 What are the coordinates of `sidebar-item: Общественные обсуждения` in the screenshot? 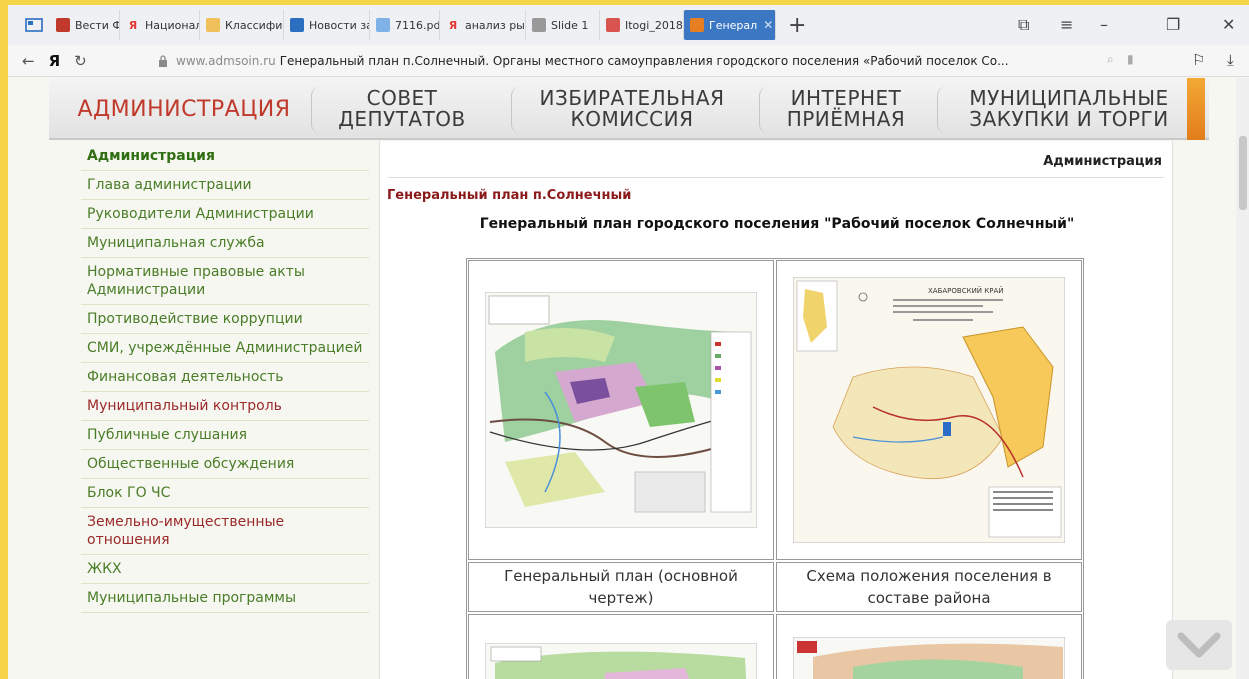 It's located at (225, 464).